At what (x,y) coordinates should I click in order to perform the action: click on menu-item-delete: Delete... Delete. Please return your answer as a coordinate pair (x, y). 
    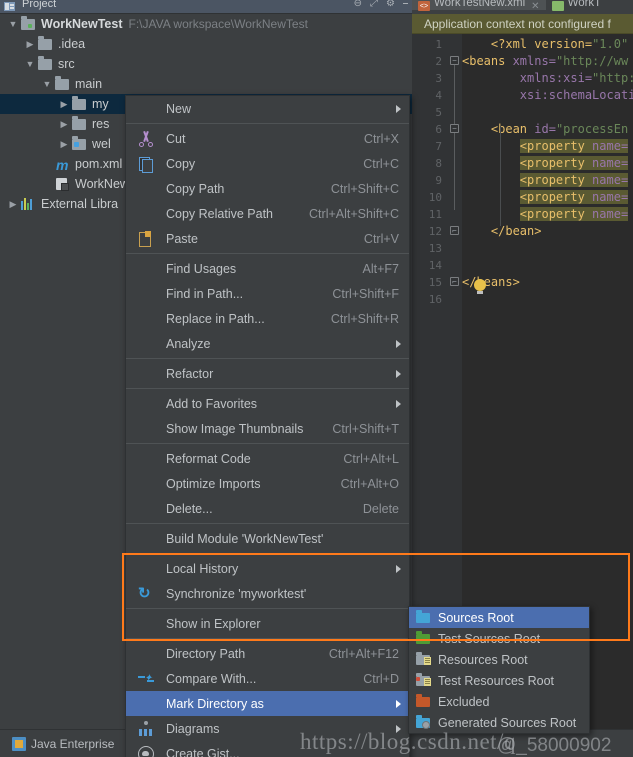
    Looking at the image, I should click on (267, 508).